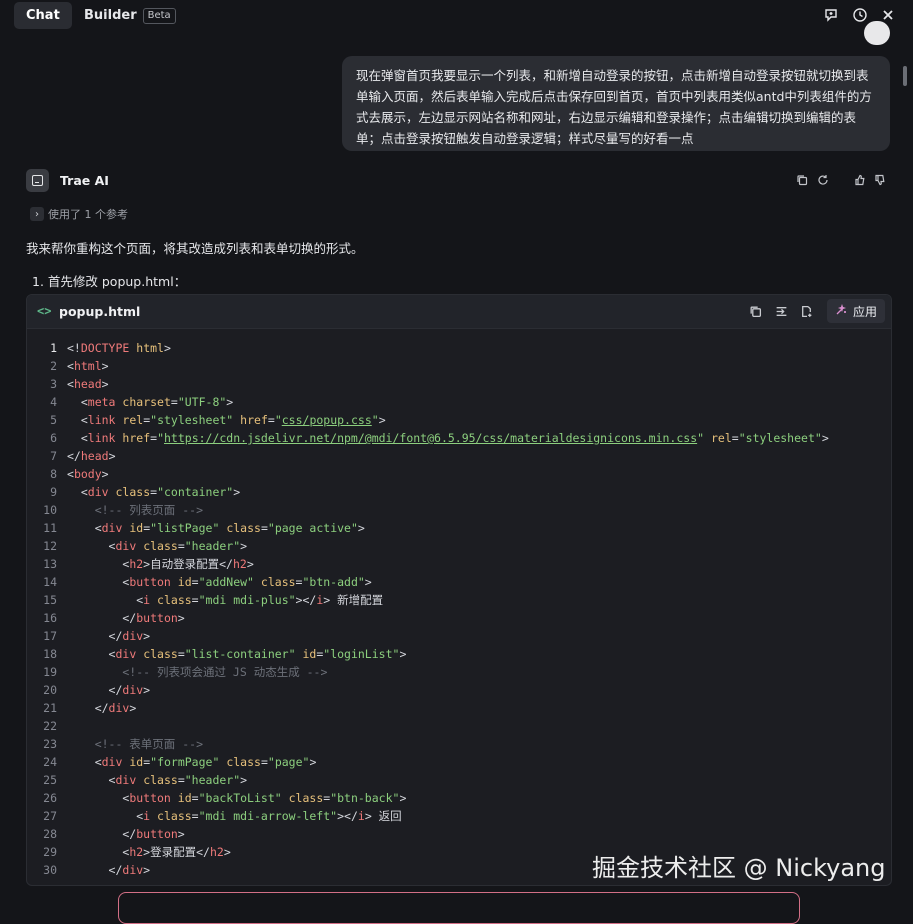 The image size is (913, 924). I want to click on code-token: <!-- 列表项会通过 JS 动态生成 -->, so click(197, 672).